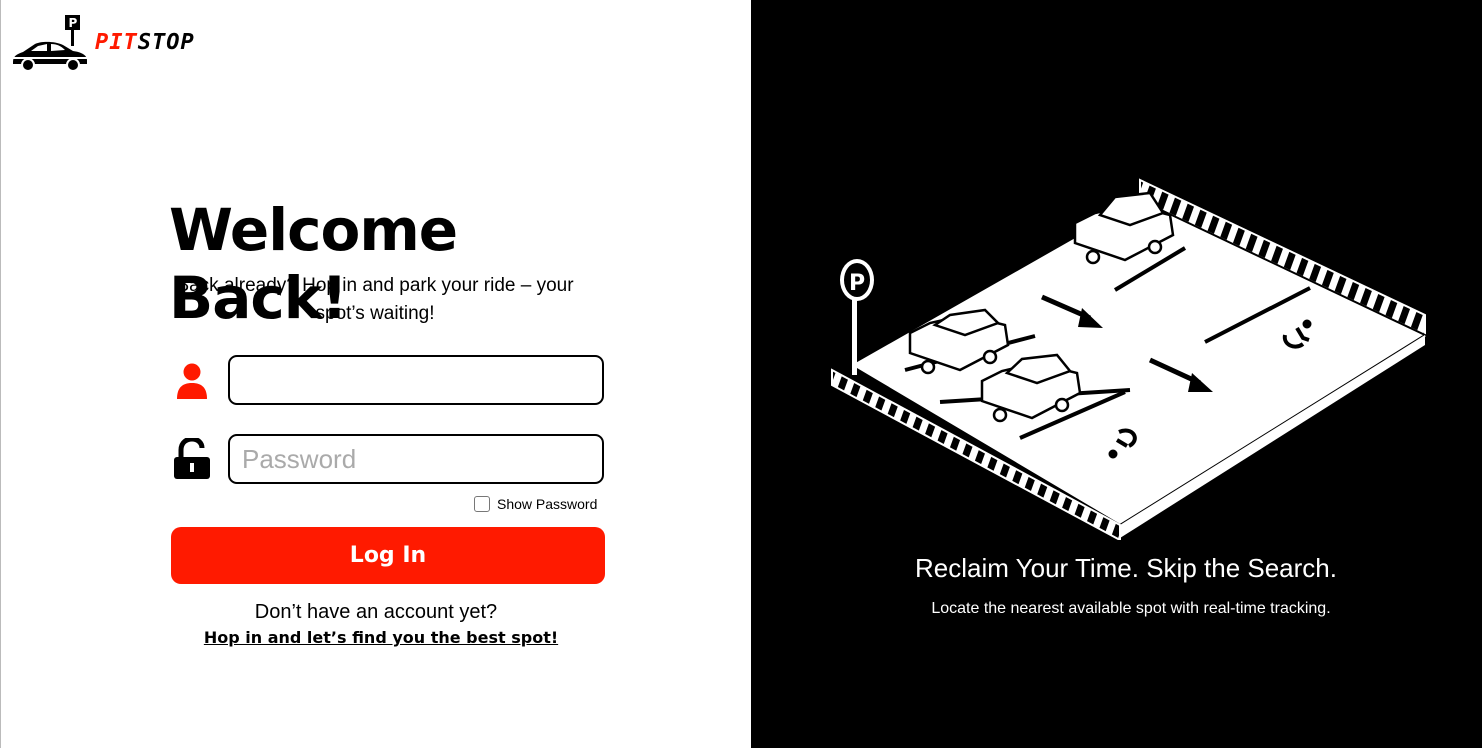  I want to click on no-account-text: Don’t have an account yet?, so click(376, 612).